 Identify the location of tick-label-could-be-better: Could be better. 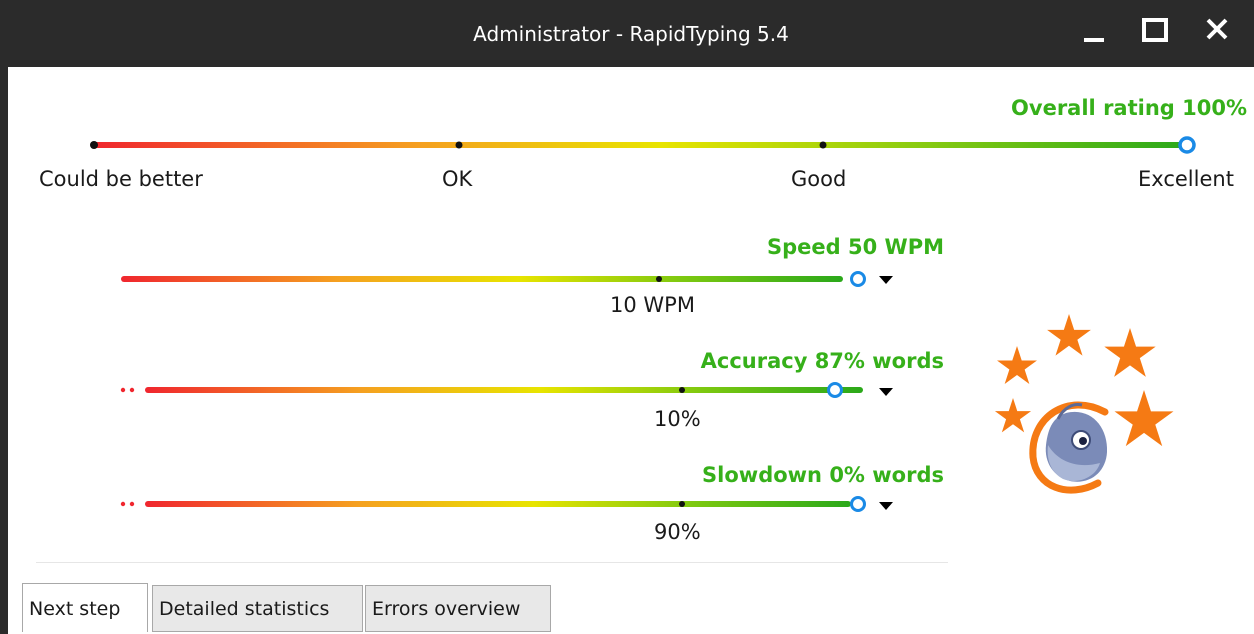
(121, 179).